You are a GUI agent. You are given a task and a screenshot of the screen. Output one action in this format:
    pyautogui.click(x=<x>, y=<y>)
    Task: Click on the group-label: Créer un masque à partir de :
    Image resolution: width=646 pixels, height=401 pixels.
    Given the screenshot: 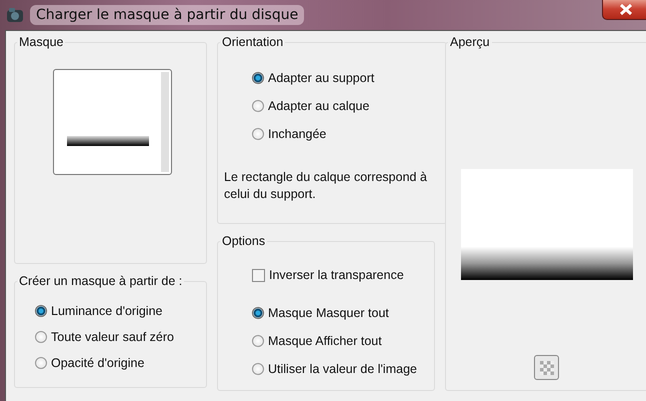 What is the action you would take?
    pyautogui.click(x=101, y=281)
    